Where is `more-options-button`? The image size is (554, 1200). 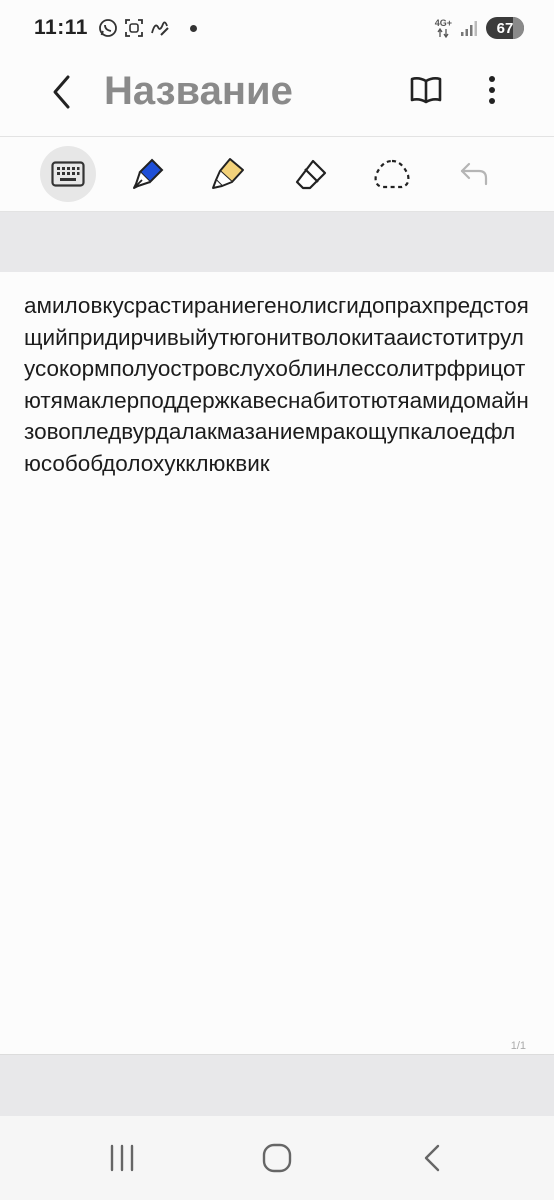
more-options-button is located at coordinates (492, 90).